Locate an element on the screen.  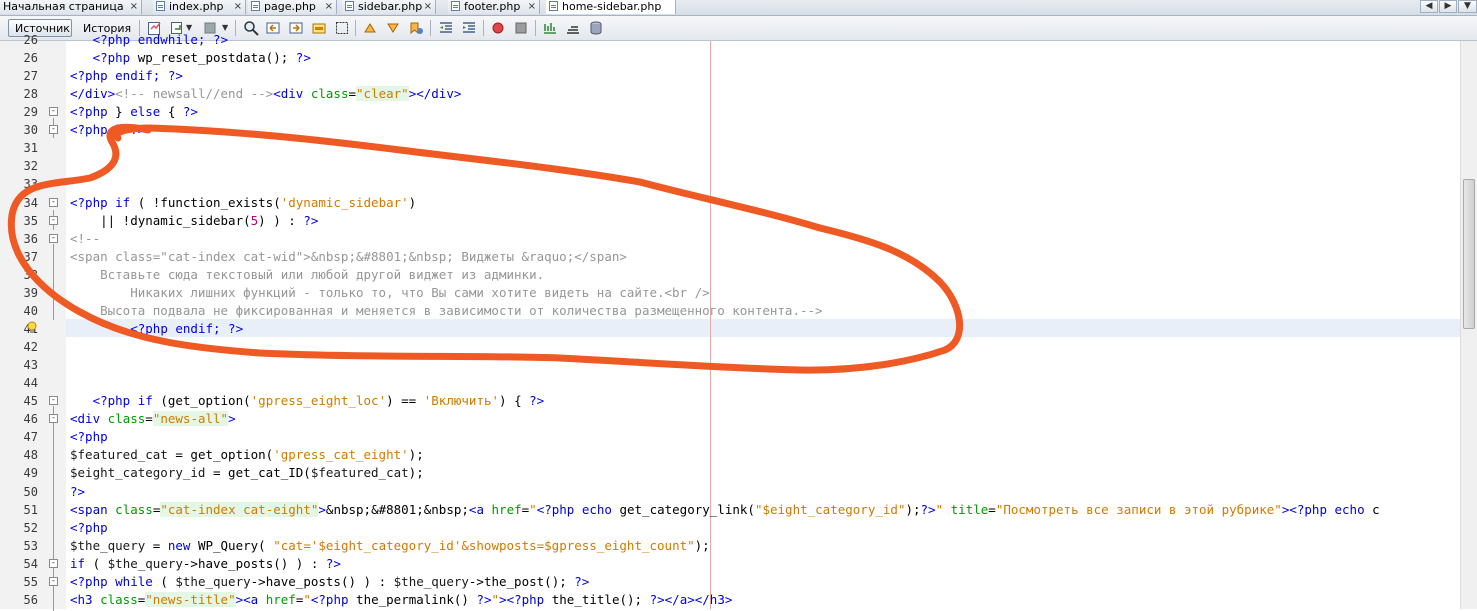
tab-label: Начальная страница is located at coordinates (63, 6).